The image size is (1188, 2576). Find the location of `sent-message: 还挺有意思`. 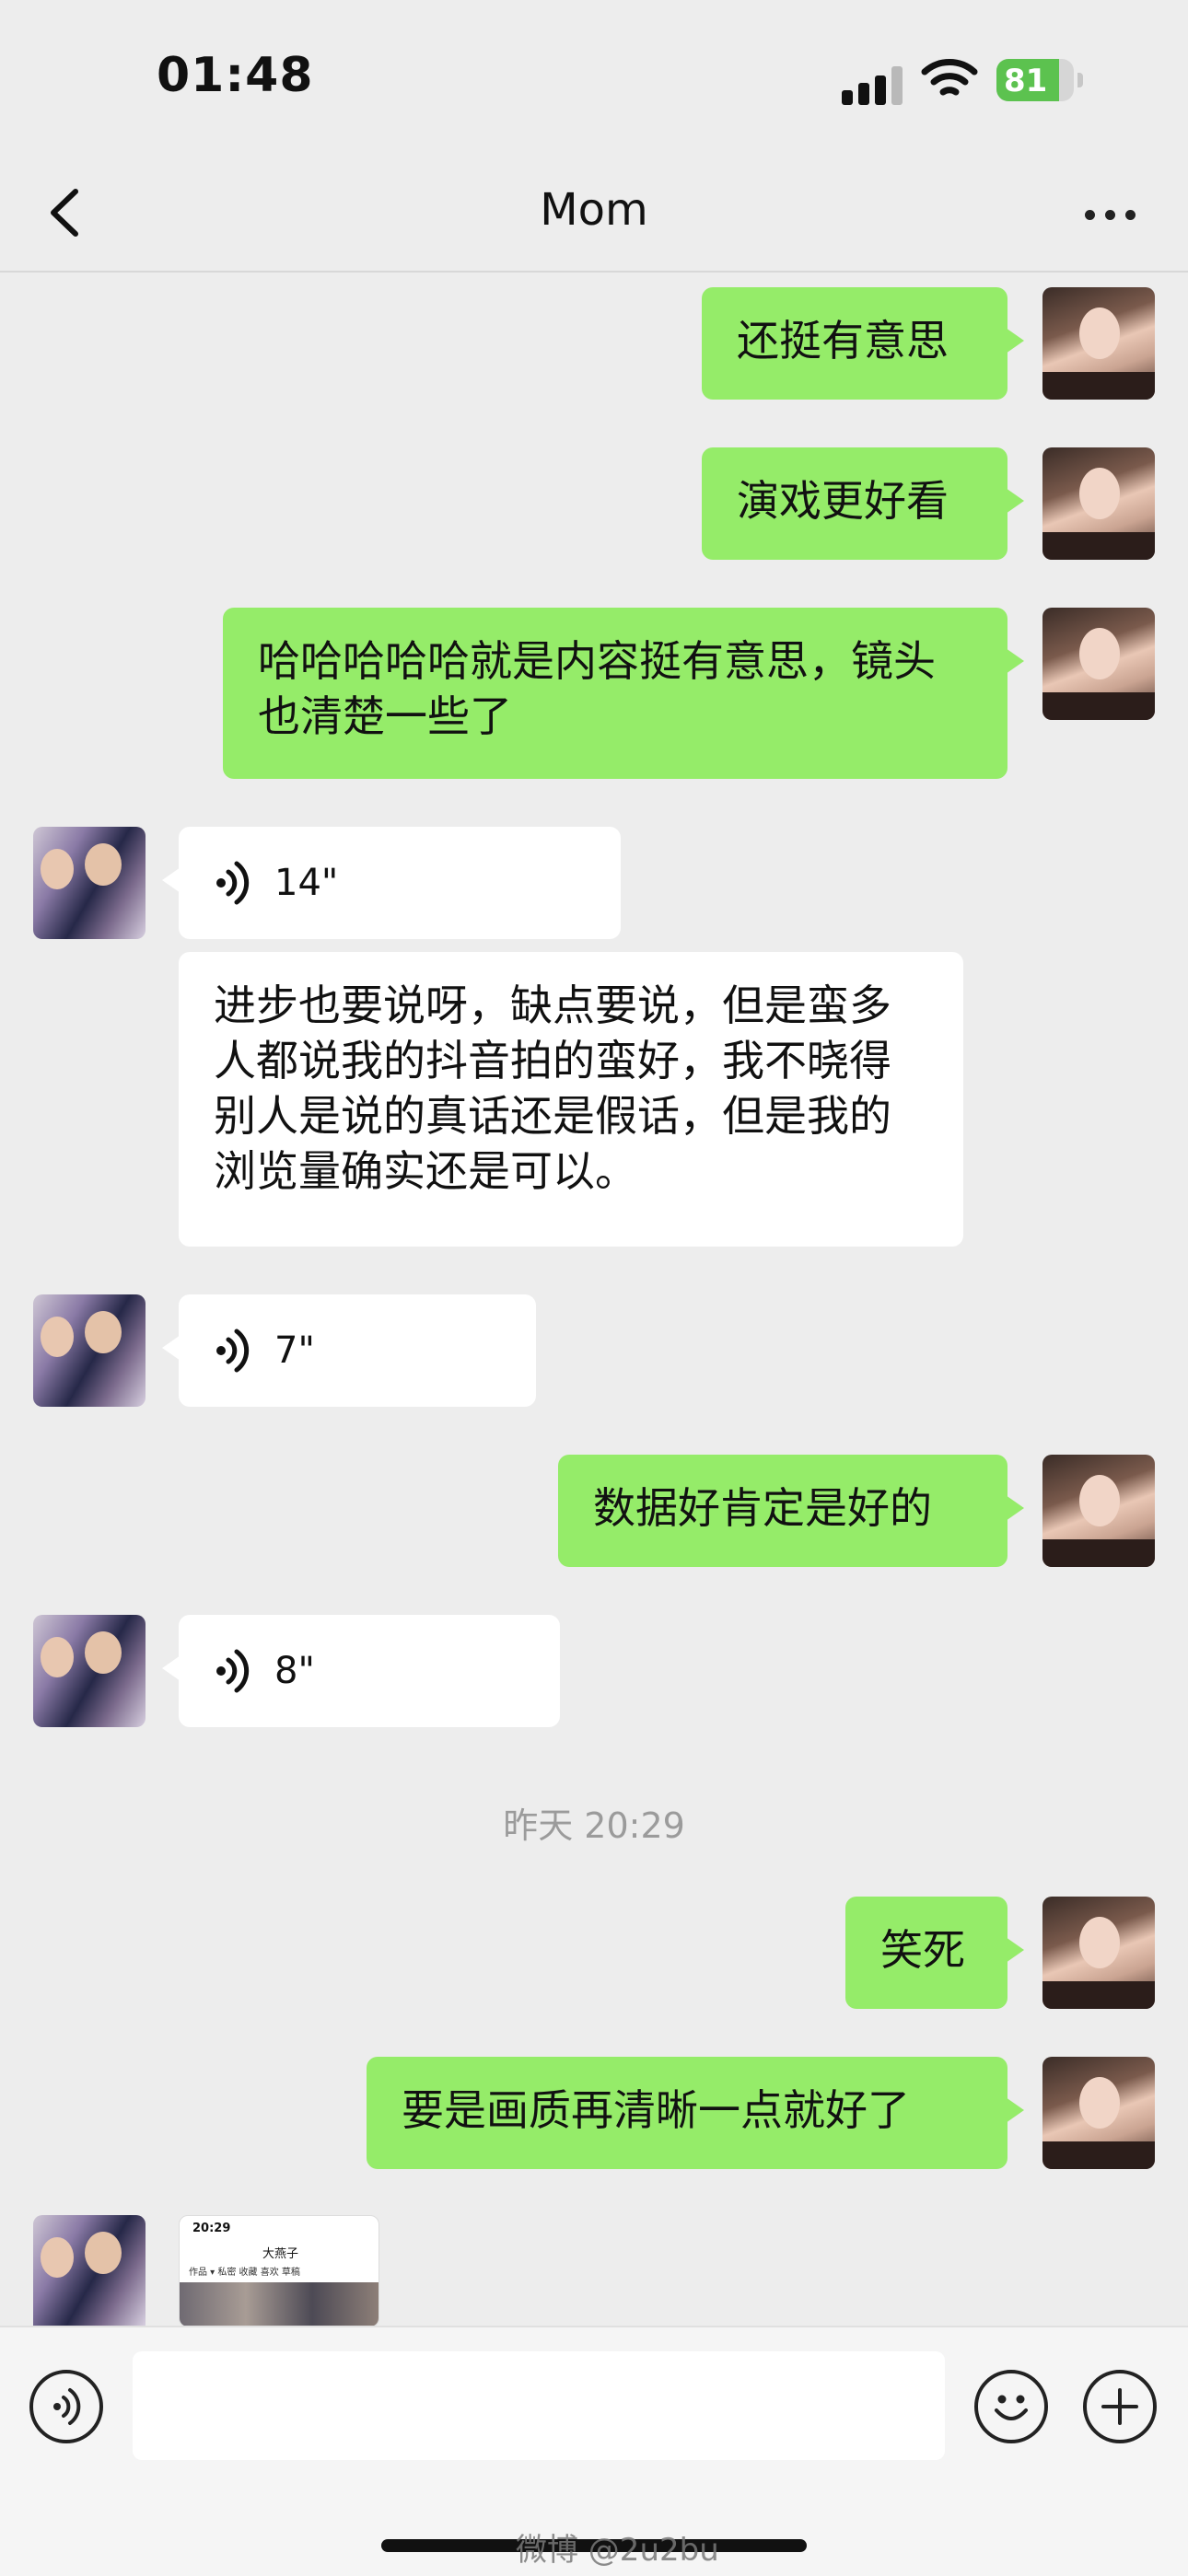

sent-message: 还挺有意思 is located at coordinates (863, 343).